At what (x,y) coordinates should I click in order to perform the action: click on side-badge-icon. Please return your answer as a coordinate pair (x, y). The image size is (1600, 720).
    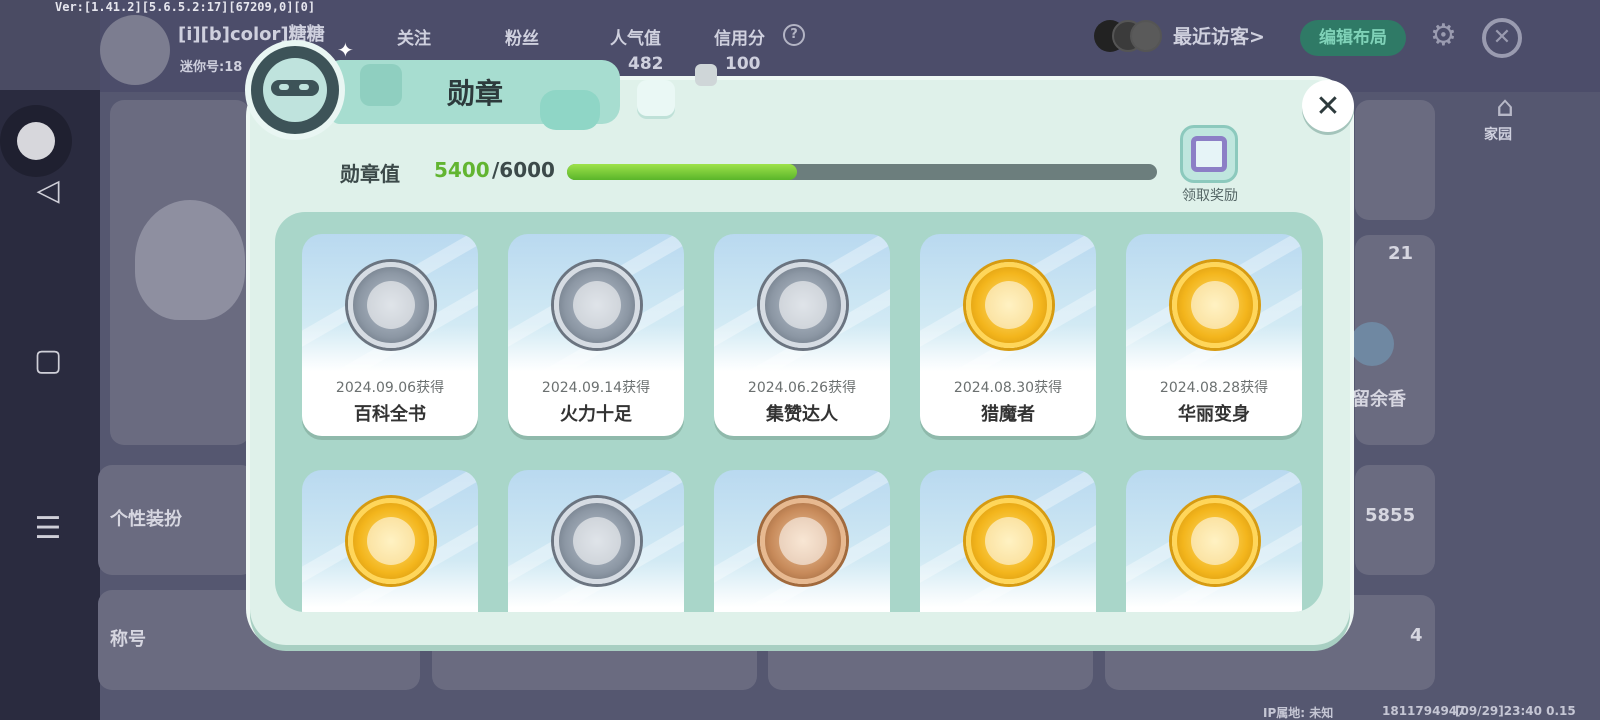
    Looking at the image, I should click on (1372, 344).